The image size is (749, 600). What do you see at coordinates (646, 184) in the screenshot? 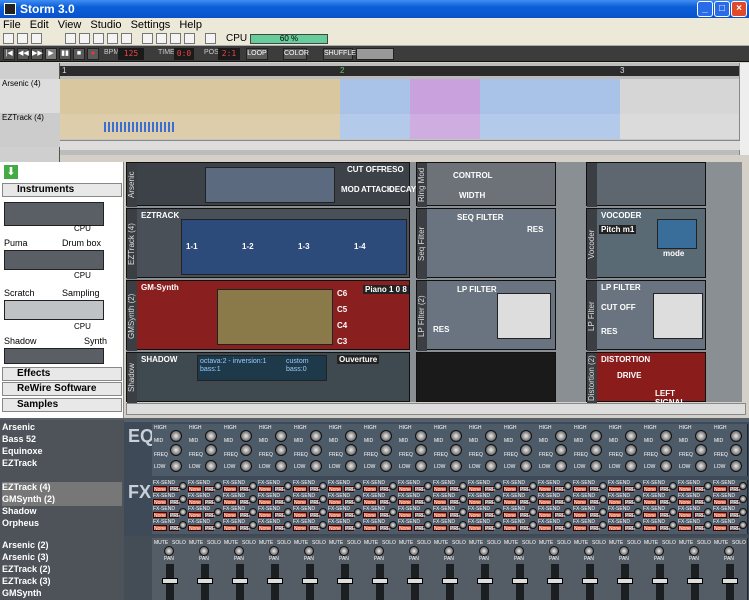
I see `step-device` at bounding box center [646, 184].